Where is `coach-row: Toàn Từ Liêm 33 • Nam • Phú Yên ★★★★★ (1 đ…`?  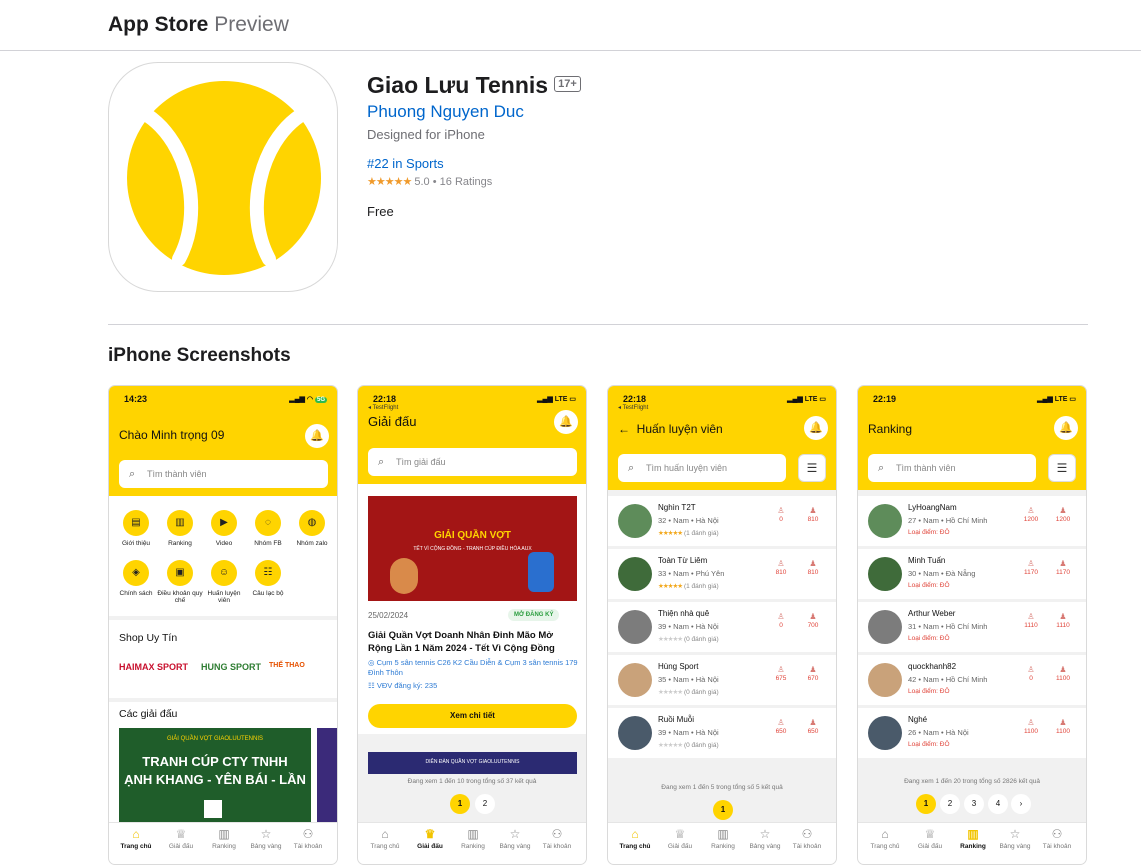
coach-row: Toàn Từ Liêm 33 • Nam • Phú Yên ★★★★★ (1 đ… is located at coordinates (722, 574).